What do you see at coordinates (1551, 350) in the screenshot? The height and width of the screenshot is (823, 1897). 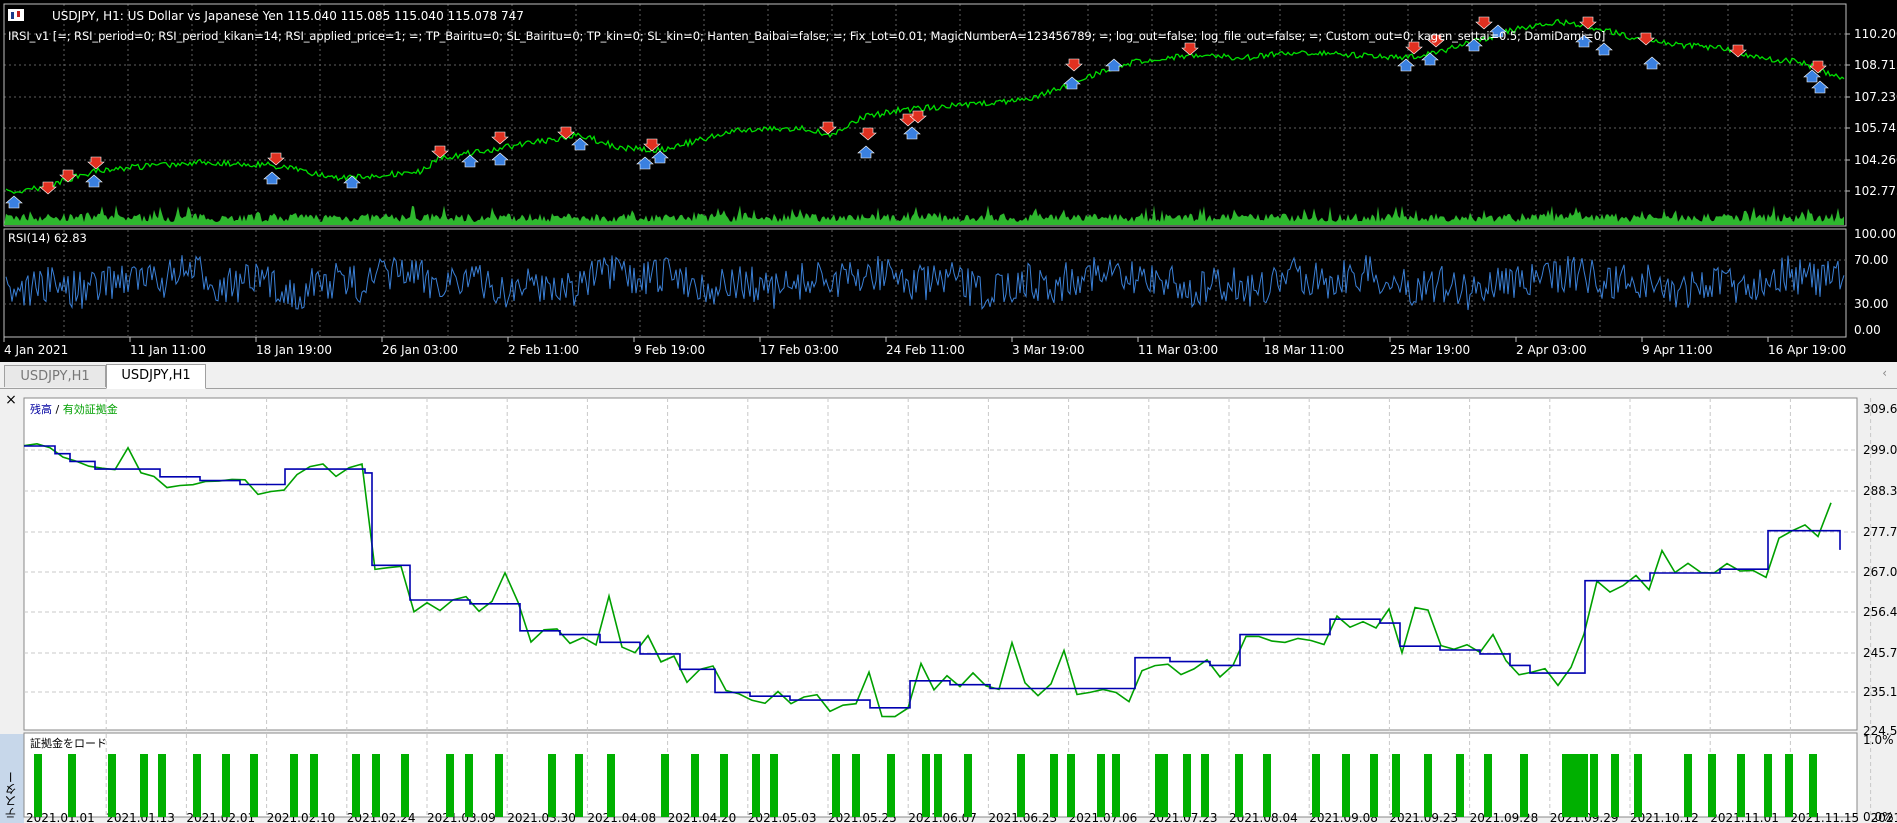 I see `time-axis-label: 2 Apr 03:00` at bounding box center [1551, 350].